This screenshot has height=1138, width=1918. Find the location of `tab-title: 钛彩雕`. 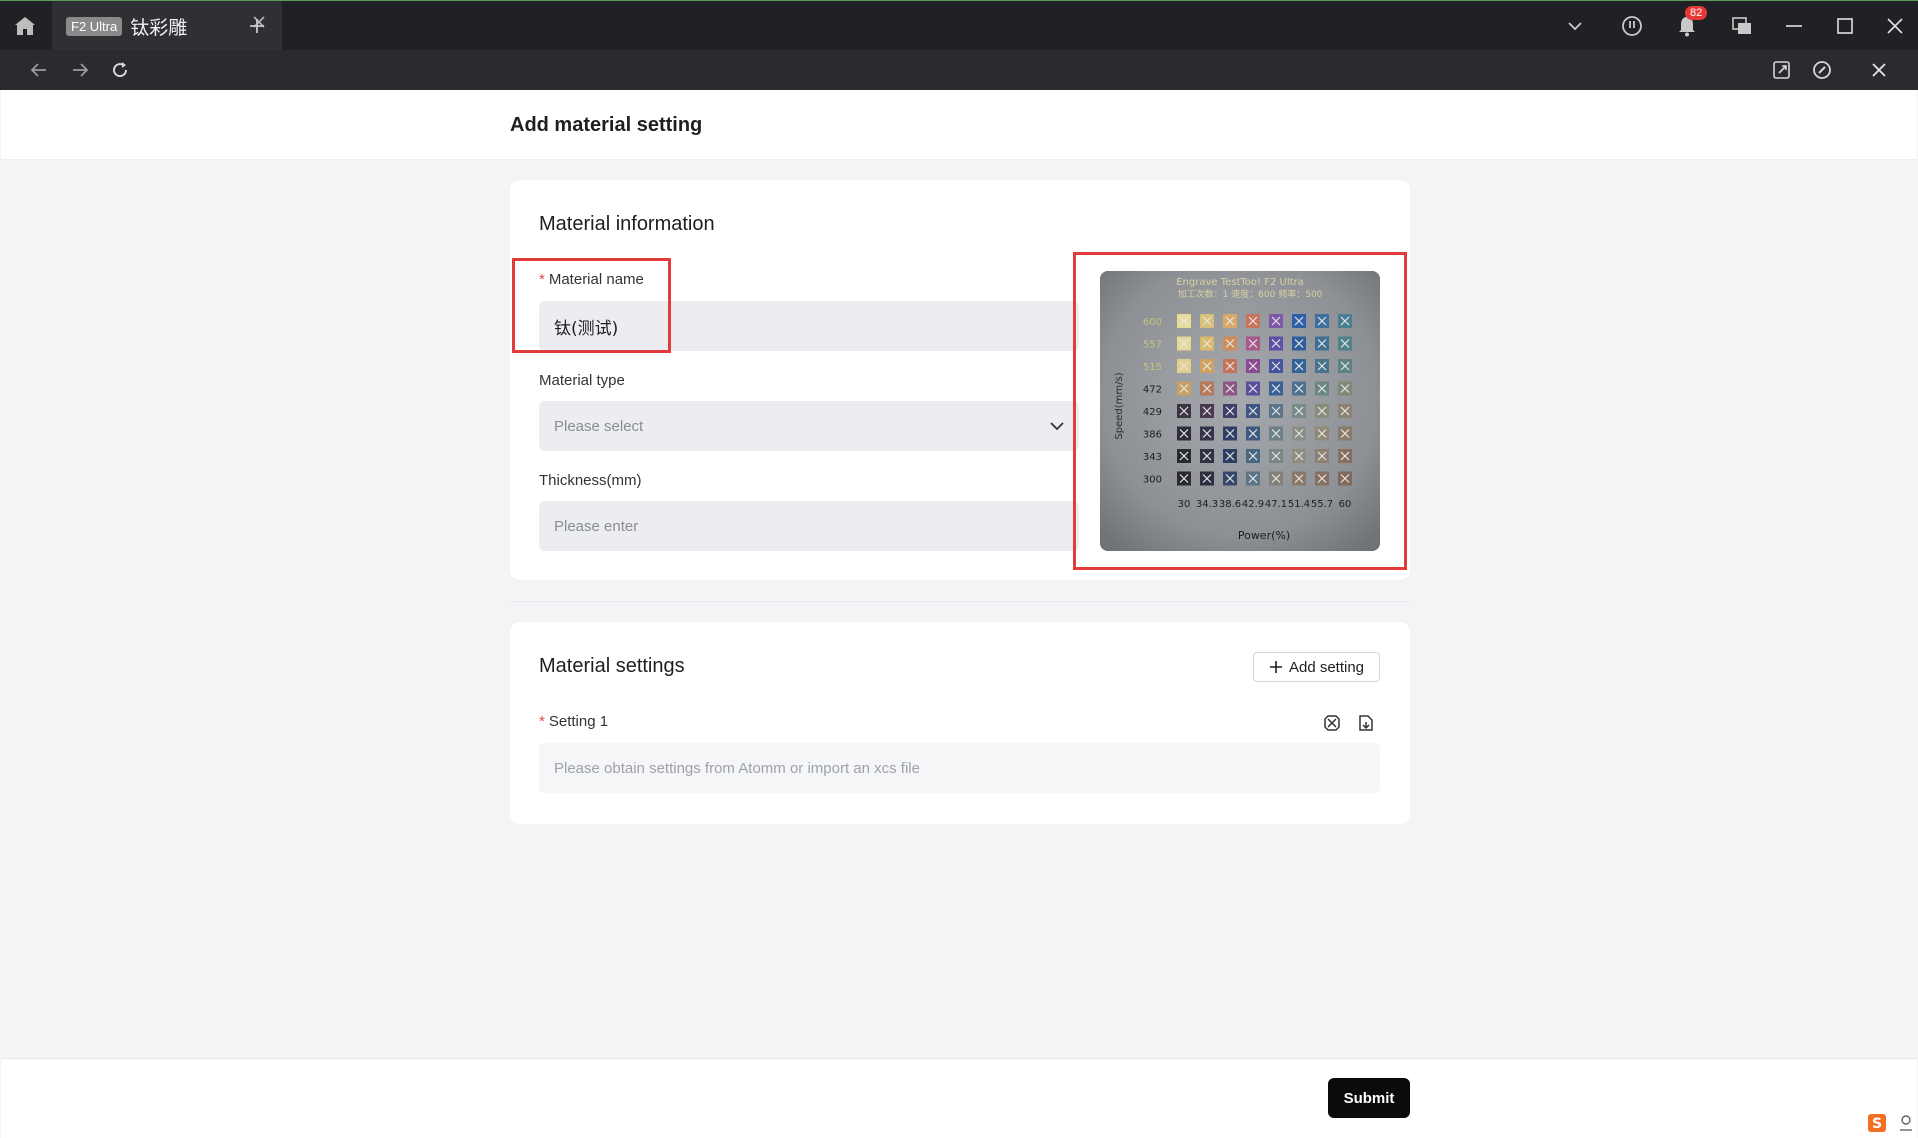

tab-title: 钛彩雕 is located at coordinates (159, 27).